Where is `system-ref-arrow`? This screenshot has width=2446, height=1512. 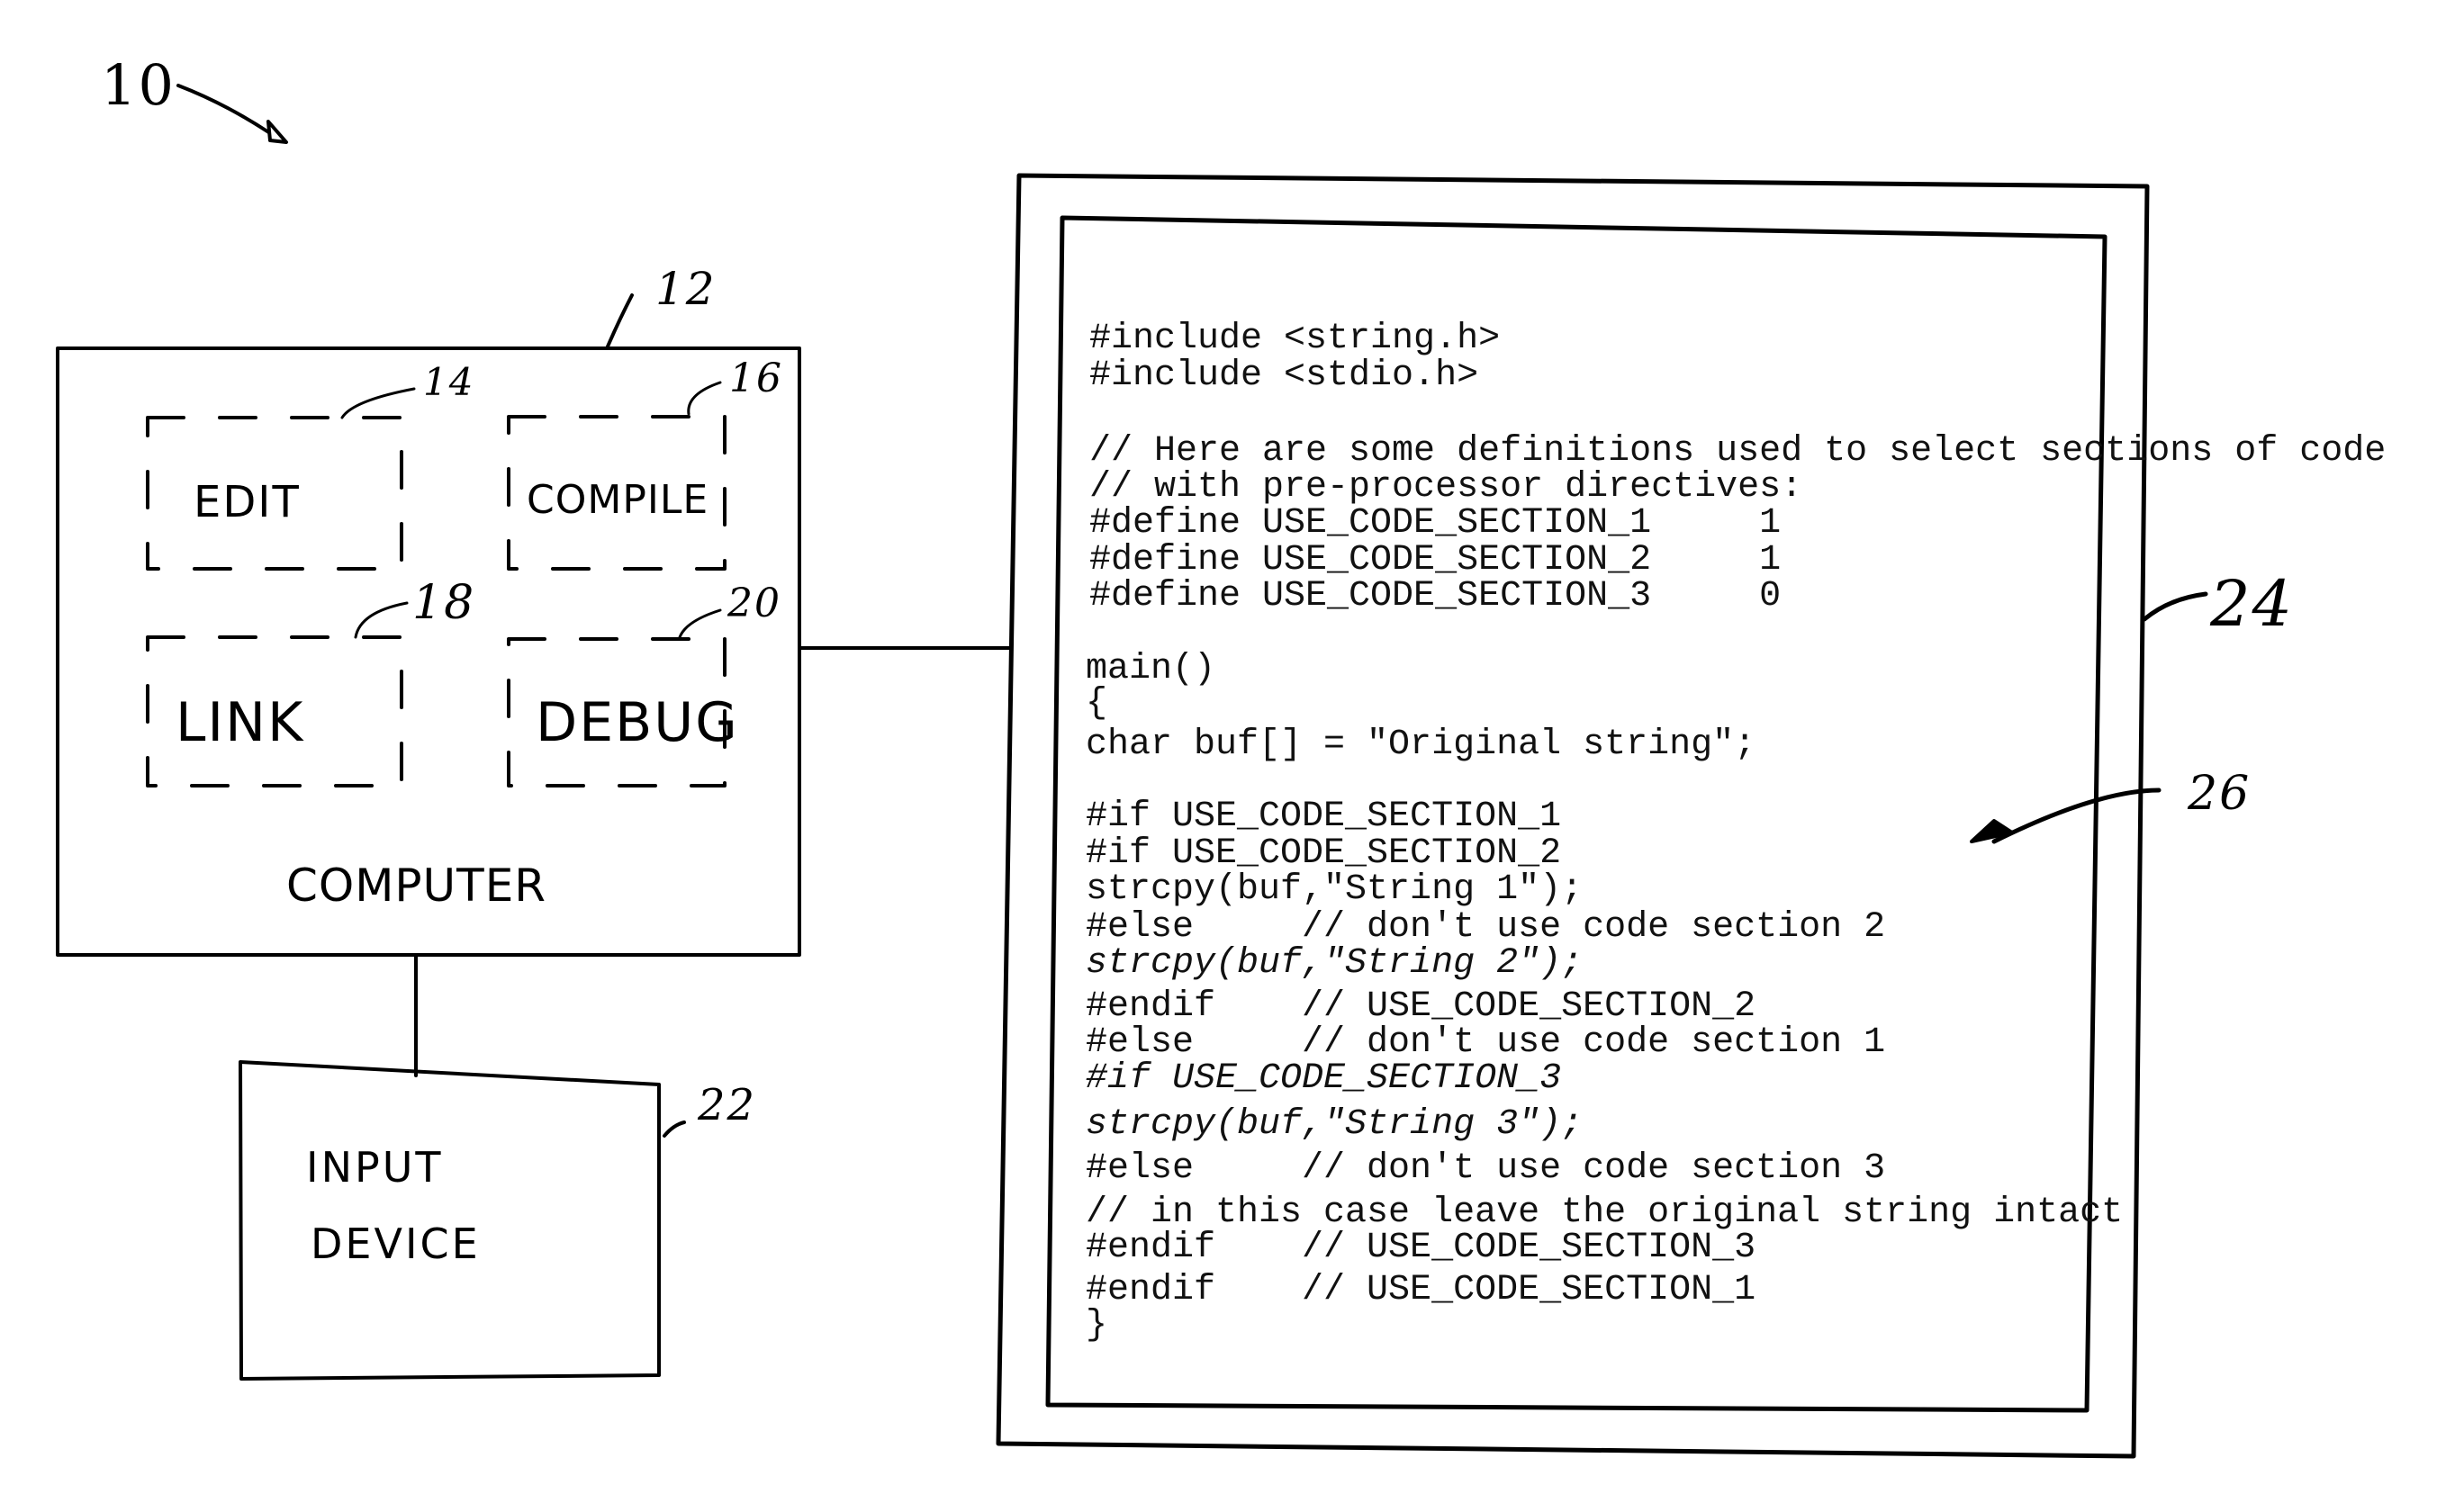 system-ref-arrow is located at coordinates (224, 109).